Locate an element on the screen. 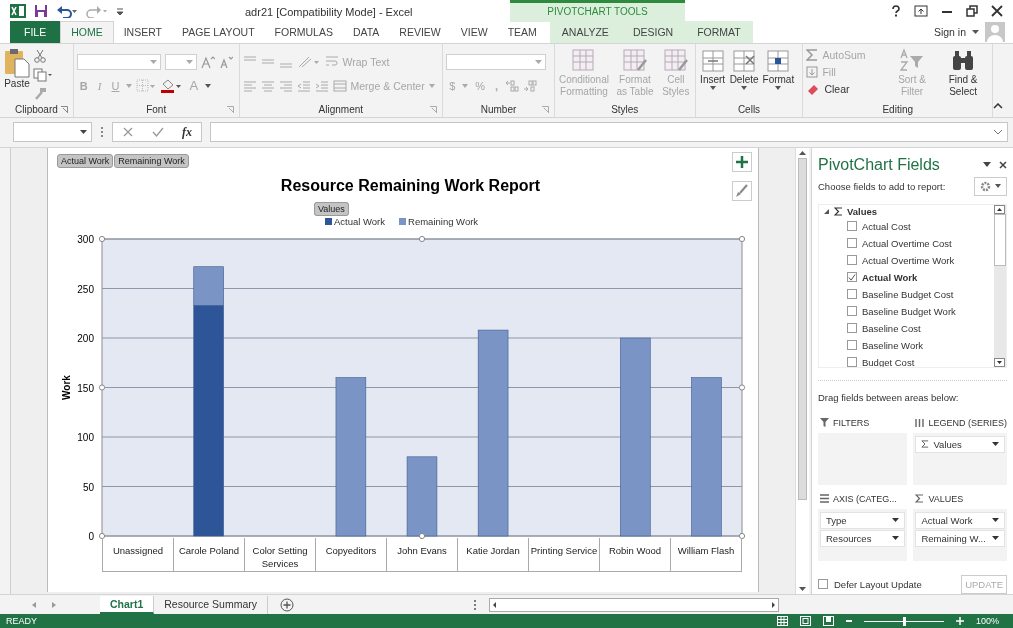 This screenshot has height=628, width=1013. ribbon-tab: DATA is located at coordinates (366, 32).